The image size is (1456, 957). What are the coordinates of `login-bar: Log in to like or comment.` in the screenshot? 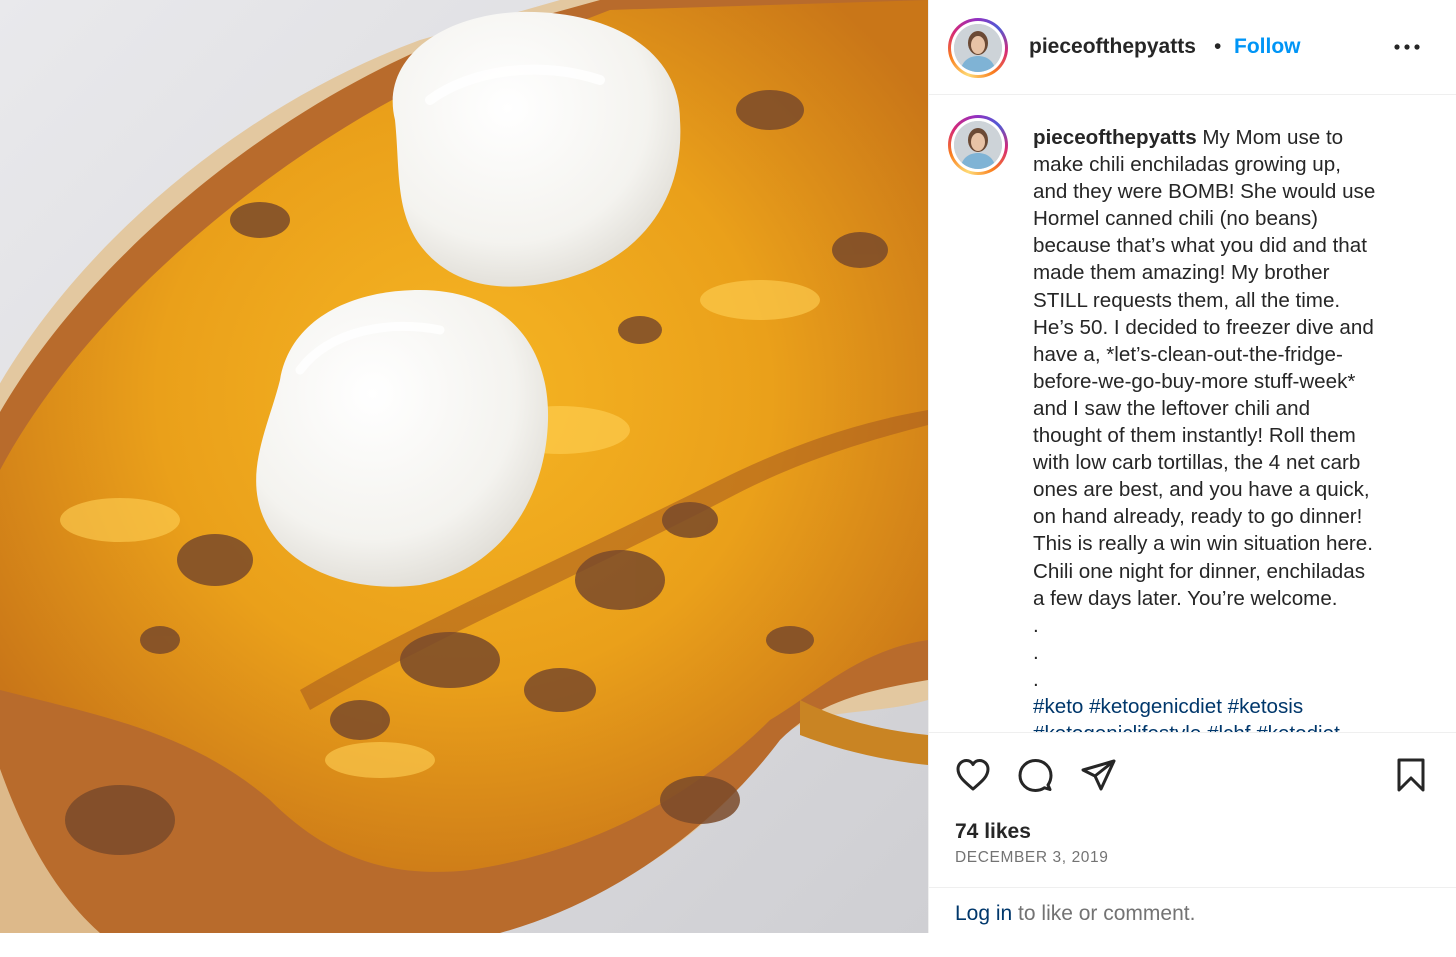 It's located at (1192, 910).